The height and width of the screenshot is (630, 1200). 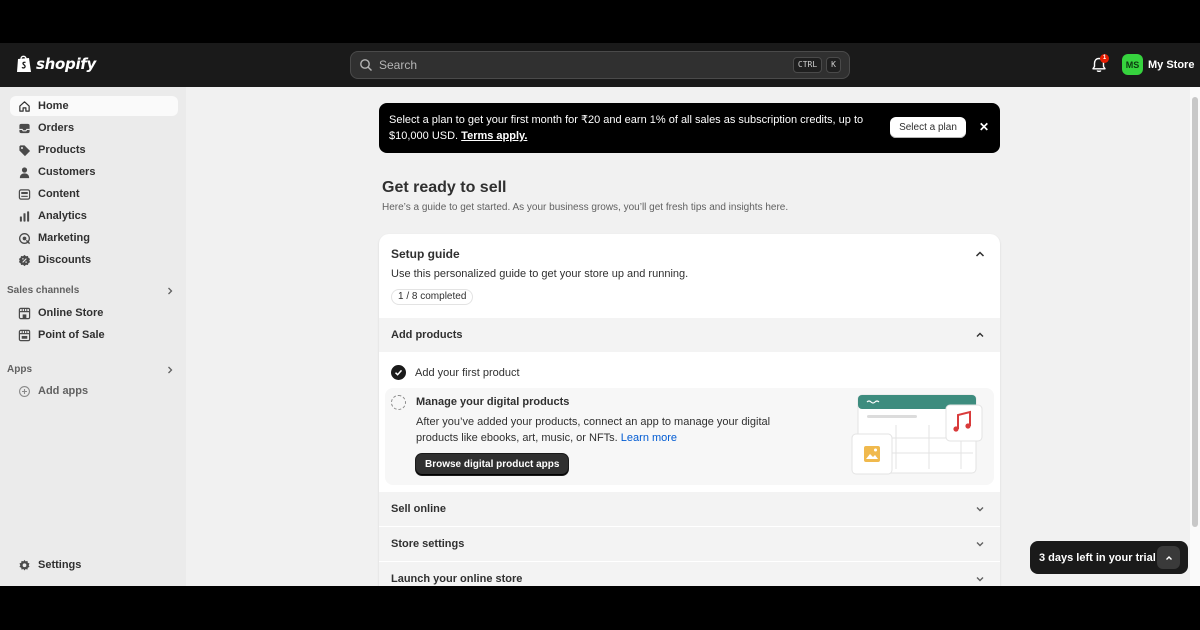 What do you see at coordinates (94, 216) in the screenshot?
I see `sidebar-item-analytics: Analytics` at bounding box center [94, 216].